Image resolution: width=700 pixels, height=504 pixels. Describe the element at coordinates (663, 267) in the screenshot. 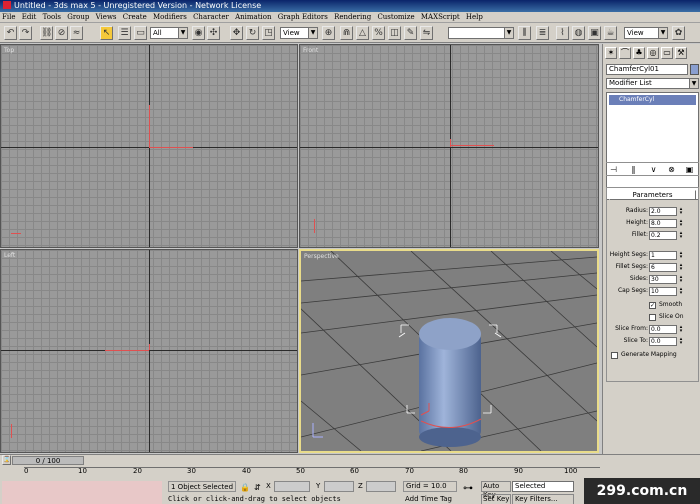

I see `fillet-segs-field: 6` at that location.